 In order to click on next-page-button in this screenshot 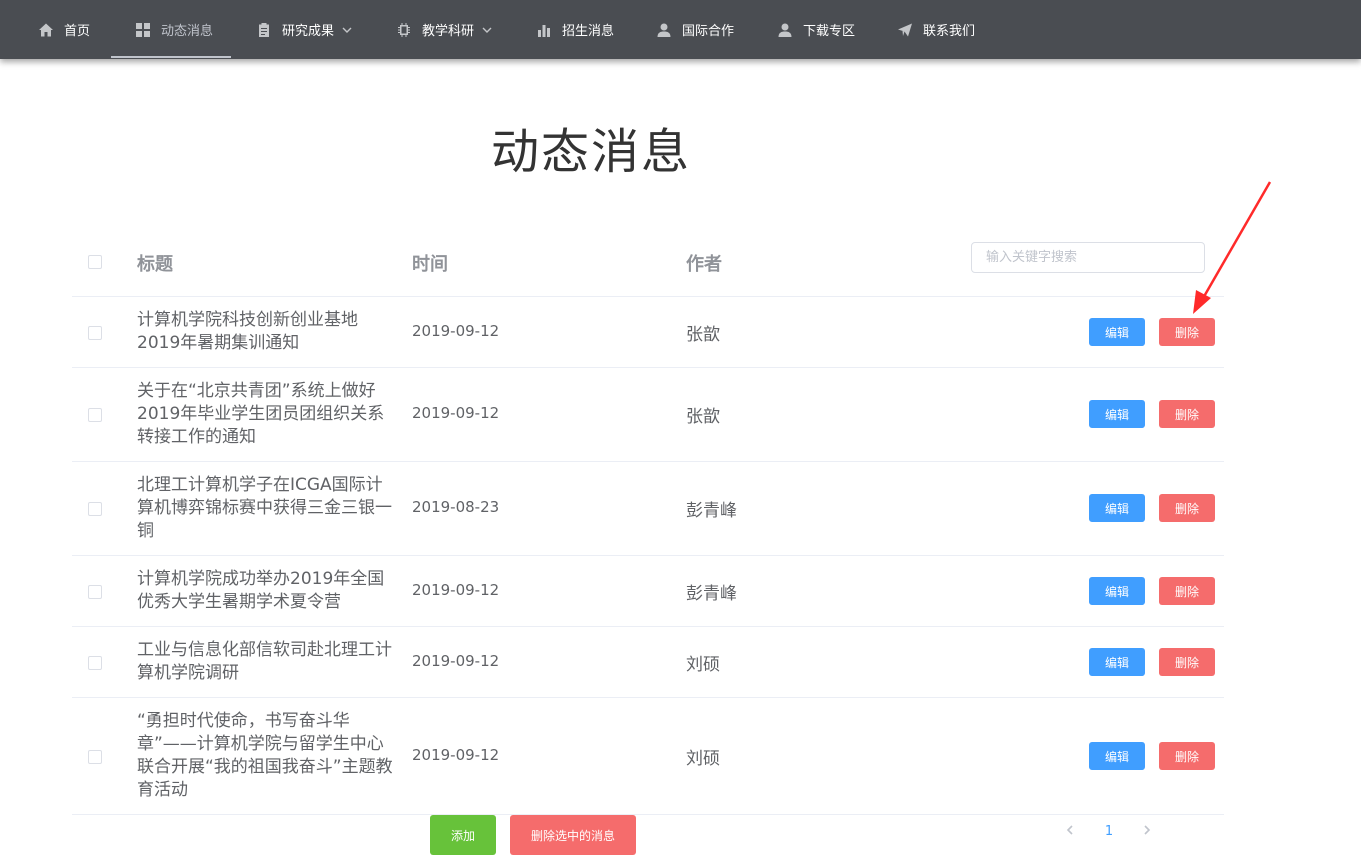, I will do `click(1147, 831)`.